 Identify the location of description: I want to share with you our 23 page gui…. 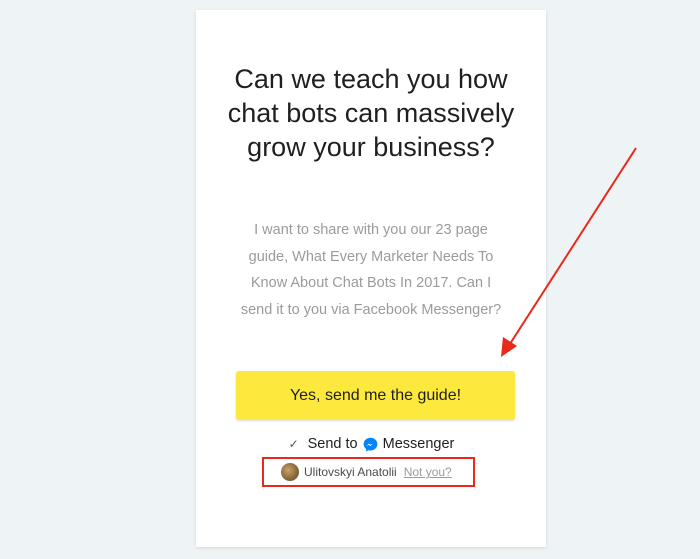
(371, 270).